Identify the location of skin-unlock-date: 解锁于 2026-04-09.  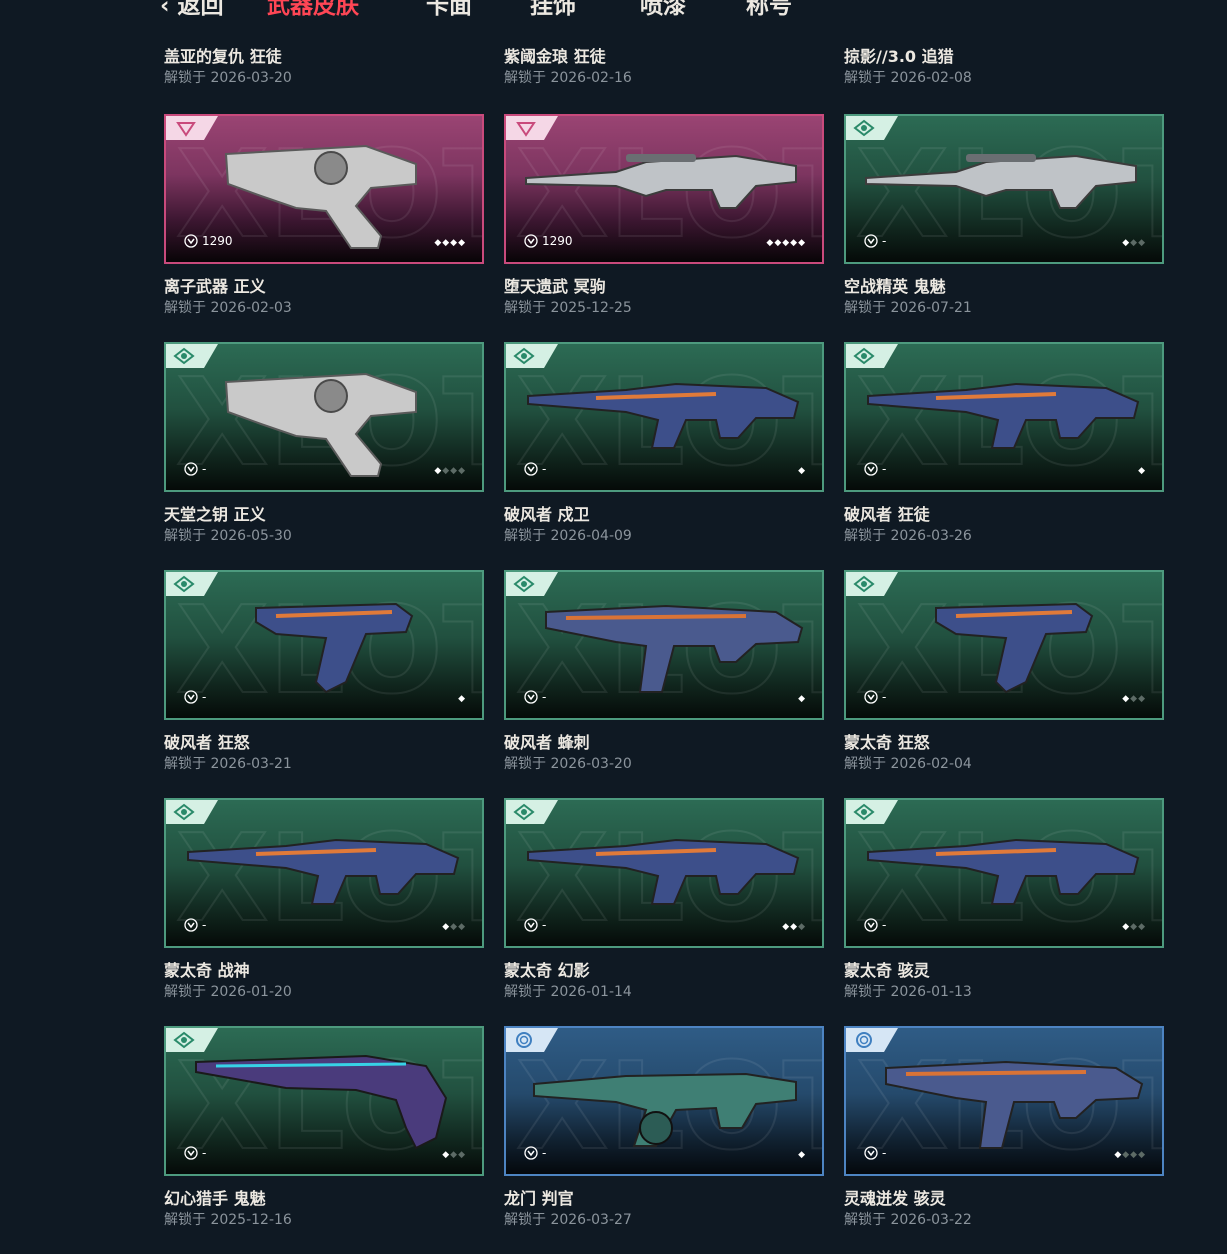
(568, 536).